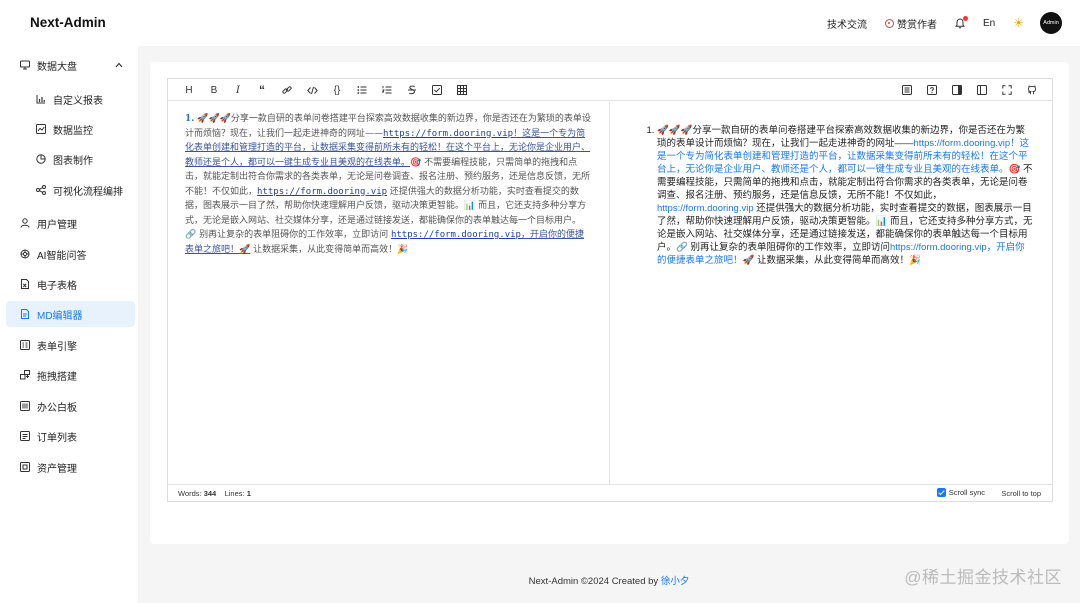  I want to click on footer-text: Next-Admin ©2024 Created by, so click(594, 581).